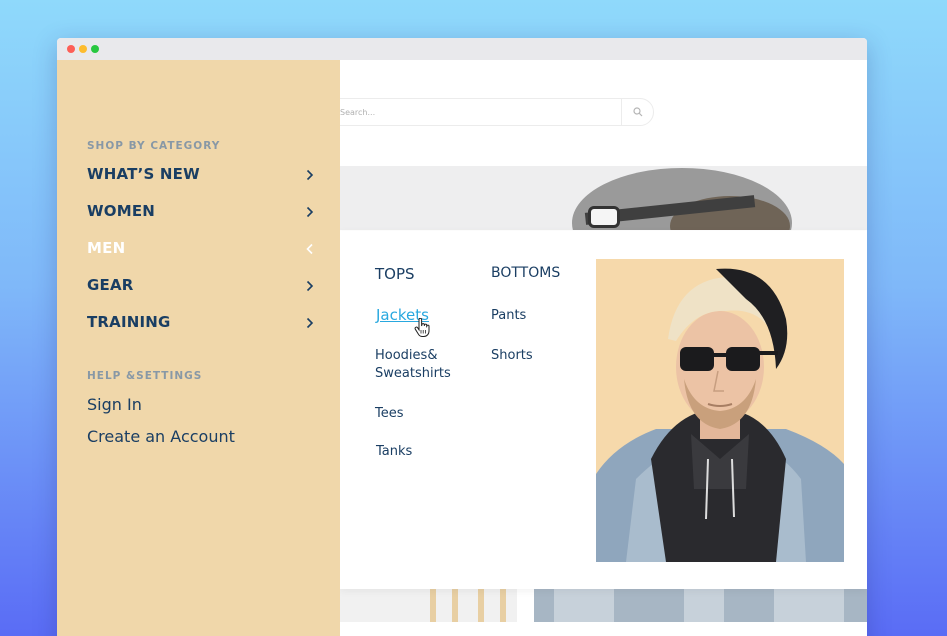 This screenshot has width=947, height=636. Describe the element at coordinates (106, 248) in the screenshot. I see `sidebar-item-label: MEN` at that location.